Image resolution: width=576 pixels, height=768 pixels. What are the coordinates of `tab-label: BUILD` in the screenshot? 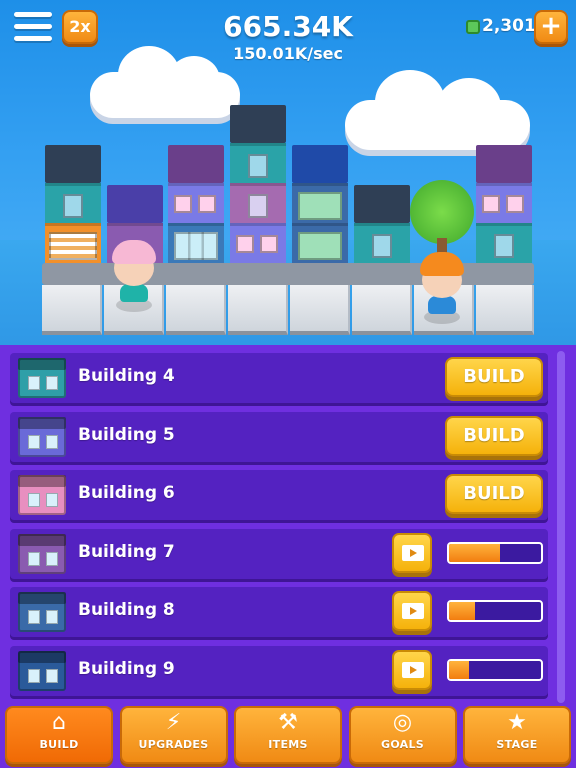 It's located at (59, 744).